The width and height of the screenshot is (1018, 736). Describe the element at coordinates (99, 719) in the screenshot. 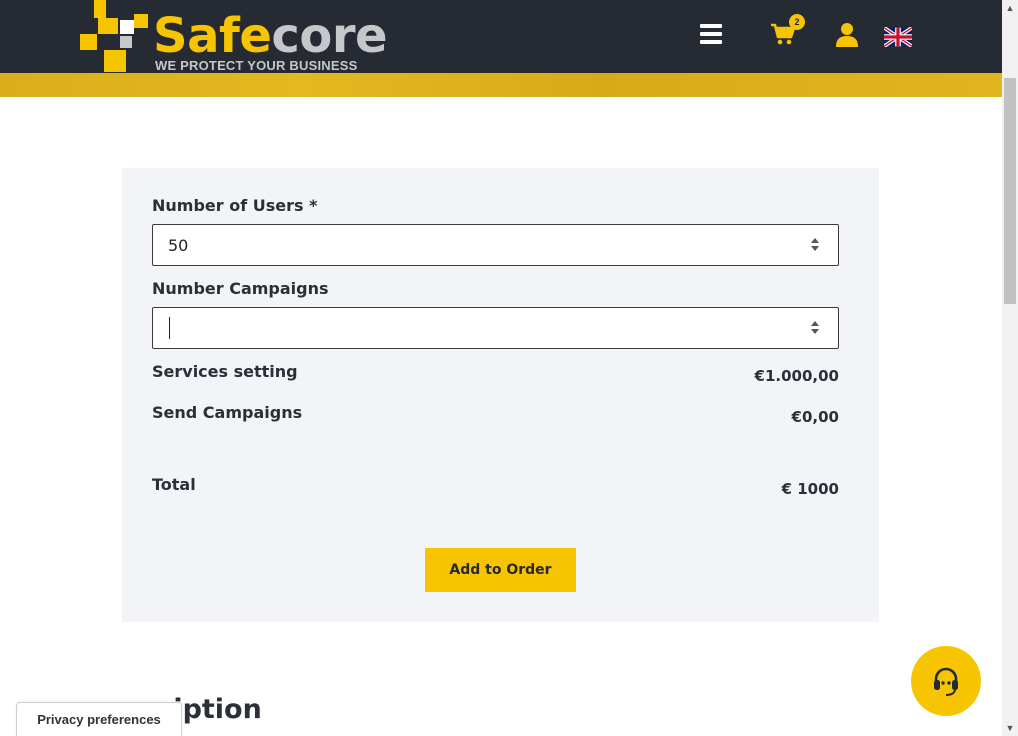

I see `privacy-preferences-button: Privacy preferences` at that location.